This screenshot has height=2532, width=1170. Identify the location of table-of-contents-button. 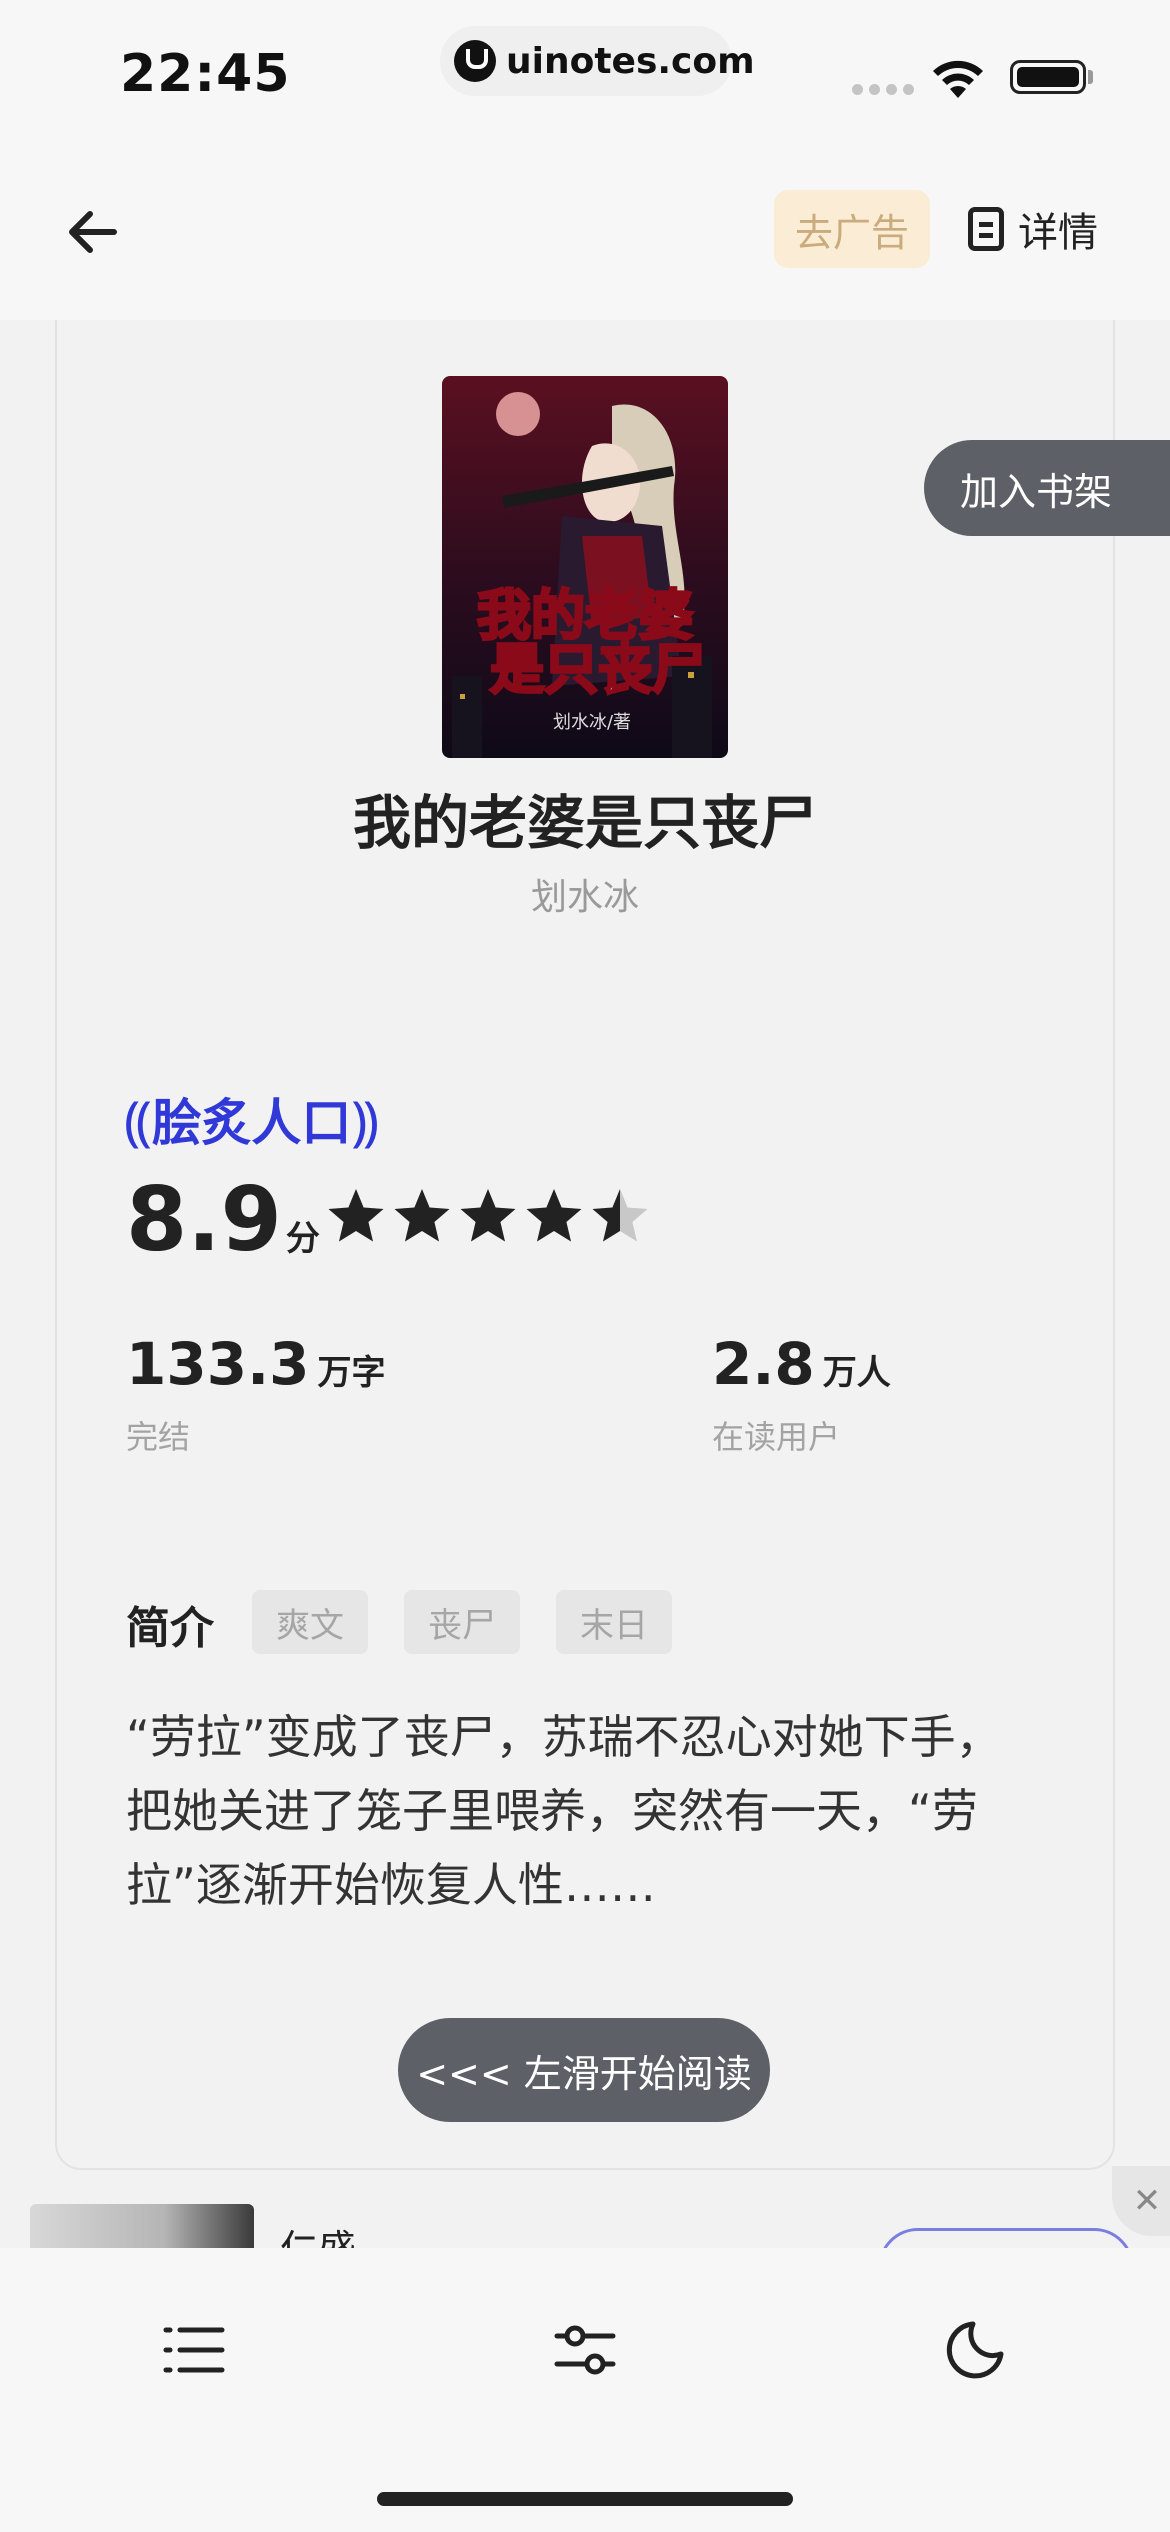
(194, 2350).